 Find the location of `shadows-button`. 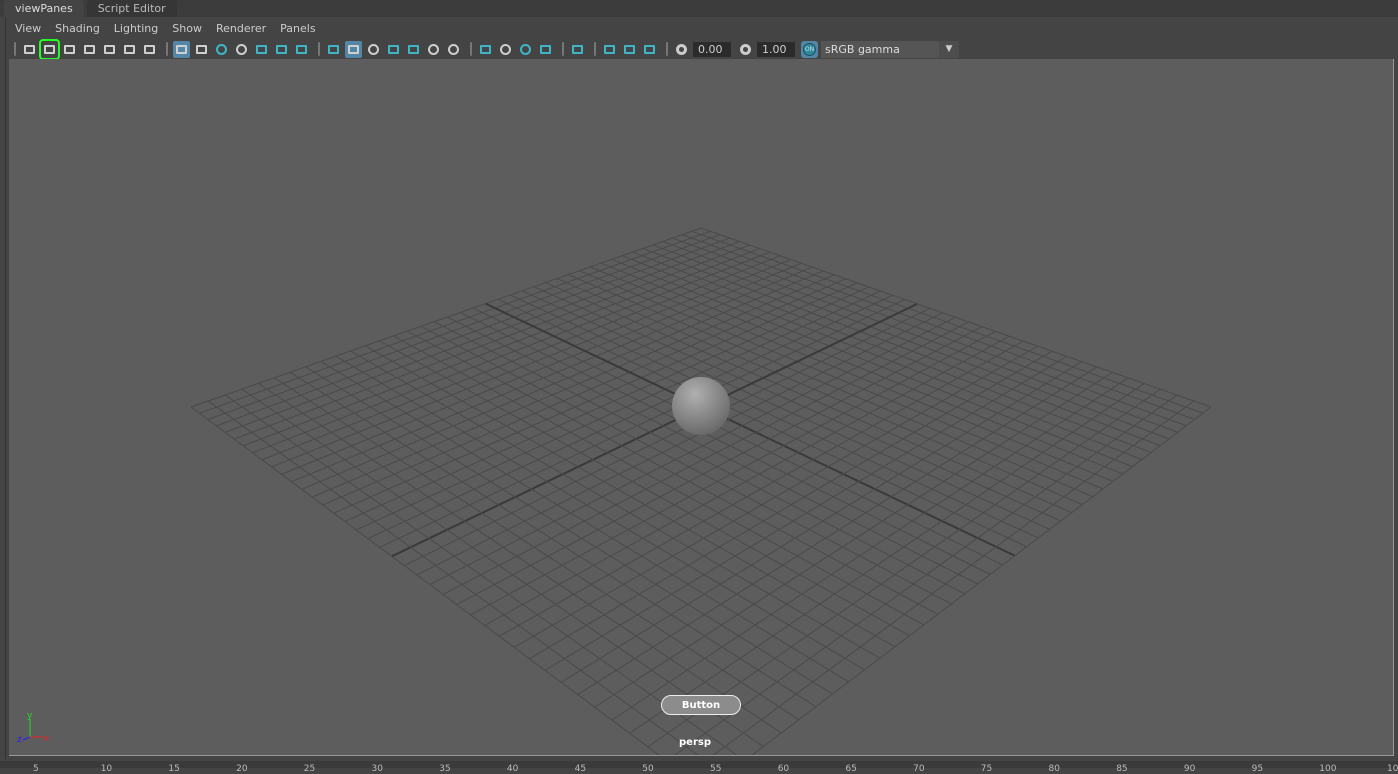

shadows-button is located at coordinates (453, 49).